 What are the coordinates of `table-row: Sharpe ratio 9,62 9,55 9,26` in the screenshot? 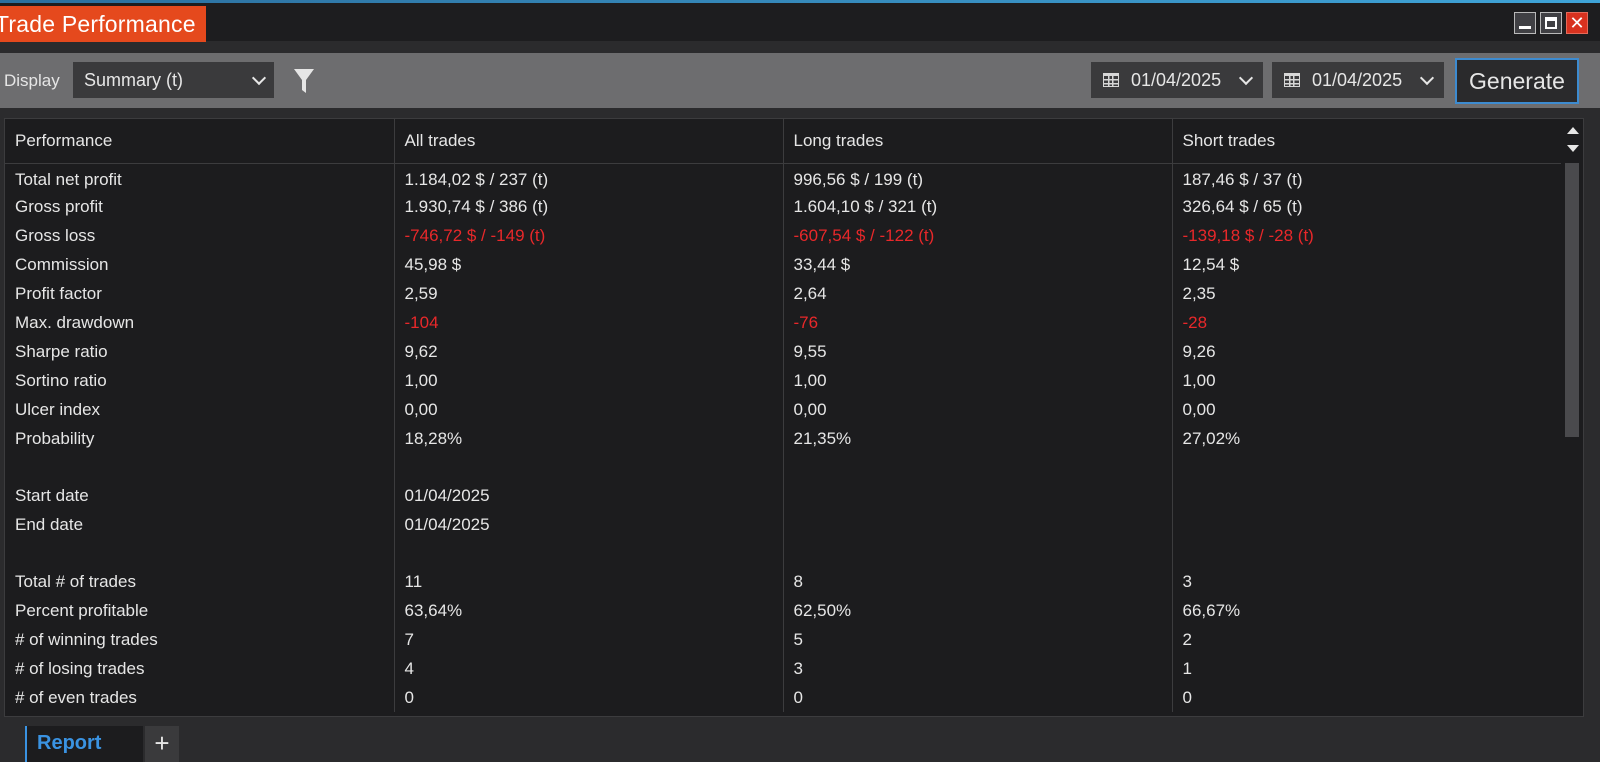 It's located at (783, 351).